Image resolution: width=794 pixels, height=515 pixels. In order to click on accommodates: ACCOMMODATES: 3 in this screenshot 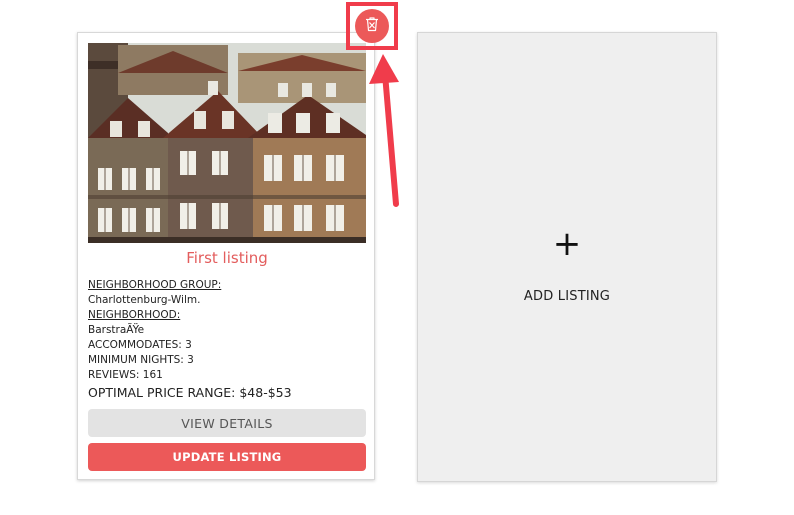, I will do `click(140, 345)`.